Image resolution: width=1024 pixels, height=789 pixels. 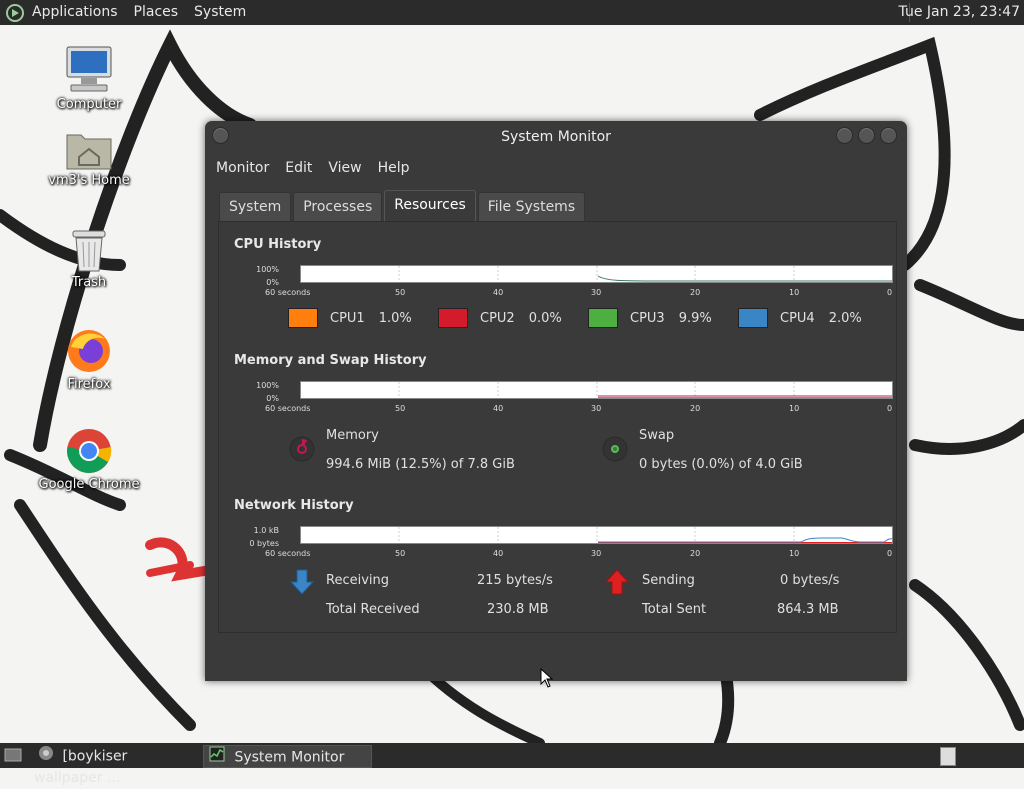 What do you see at coordinates (531, 206) in the screenshot?
I see `tab-file-systems: File Systems` at bounding box center [531, 206].